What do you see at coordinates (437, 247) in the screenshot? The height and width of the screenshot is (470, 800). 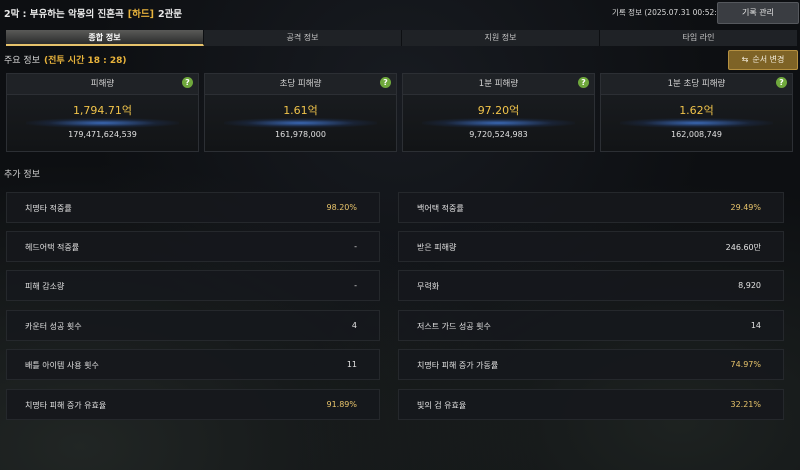 I see `stat-label: 받은 피해량` at bounding box center [437, 247].